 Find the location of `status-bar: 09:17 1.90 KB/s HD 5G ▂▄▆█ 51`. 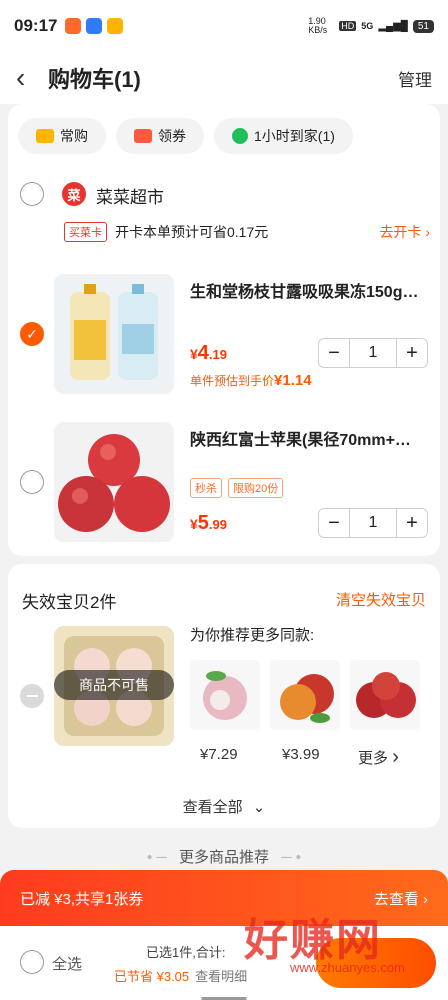

status-bar: 09:17 1.90 KB/s HD 5G ▂▄▆█ 51 is located at coordinates (224, 26).